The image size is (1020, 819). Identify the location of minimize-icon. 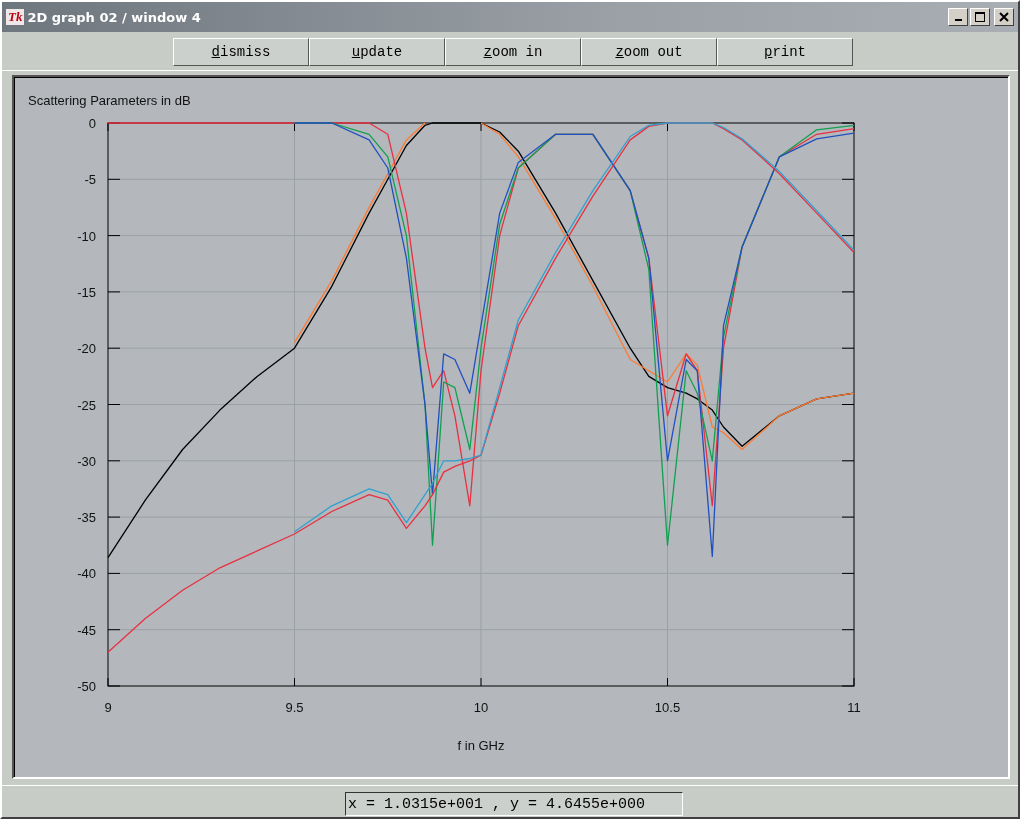
(958, 20).